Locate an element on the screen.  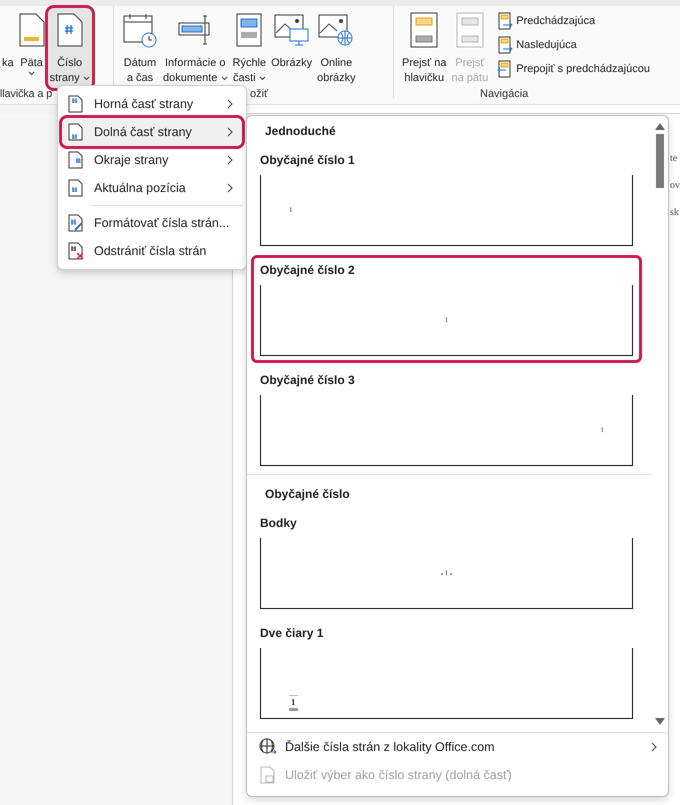
ribbon-button: Prejsť na hlavičku is located at coordinates (424, 48).